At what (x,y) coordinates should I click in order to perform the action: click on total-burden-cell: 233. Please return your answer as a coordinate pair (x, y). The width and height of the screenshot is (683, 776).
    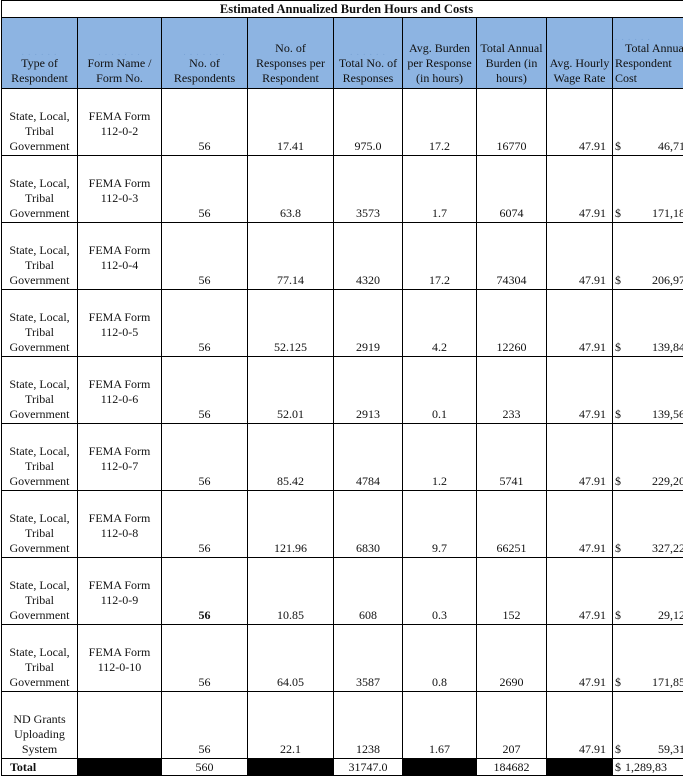
    Looking at the image, I should click on (512, 390).